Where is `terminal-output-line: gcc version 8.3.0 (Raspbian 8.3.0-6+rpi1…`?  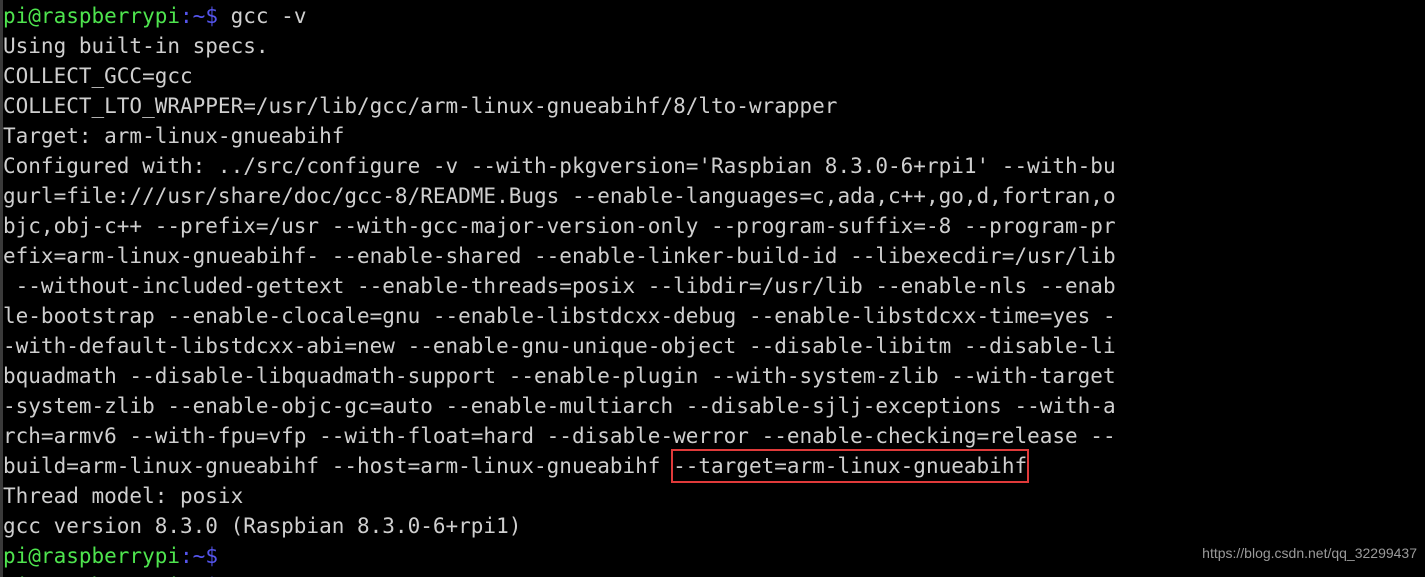
terminal-output-line: gcc version 8.3.0 (Raspbian 8.3.0-6+rpi1… is located at coordinates (262, 526).